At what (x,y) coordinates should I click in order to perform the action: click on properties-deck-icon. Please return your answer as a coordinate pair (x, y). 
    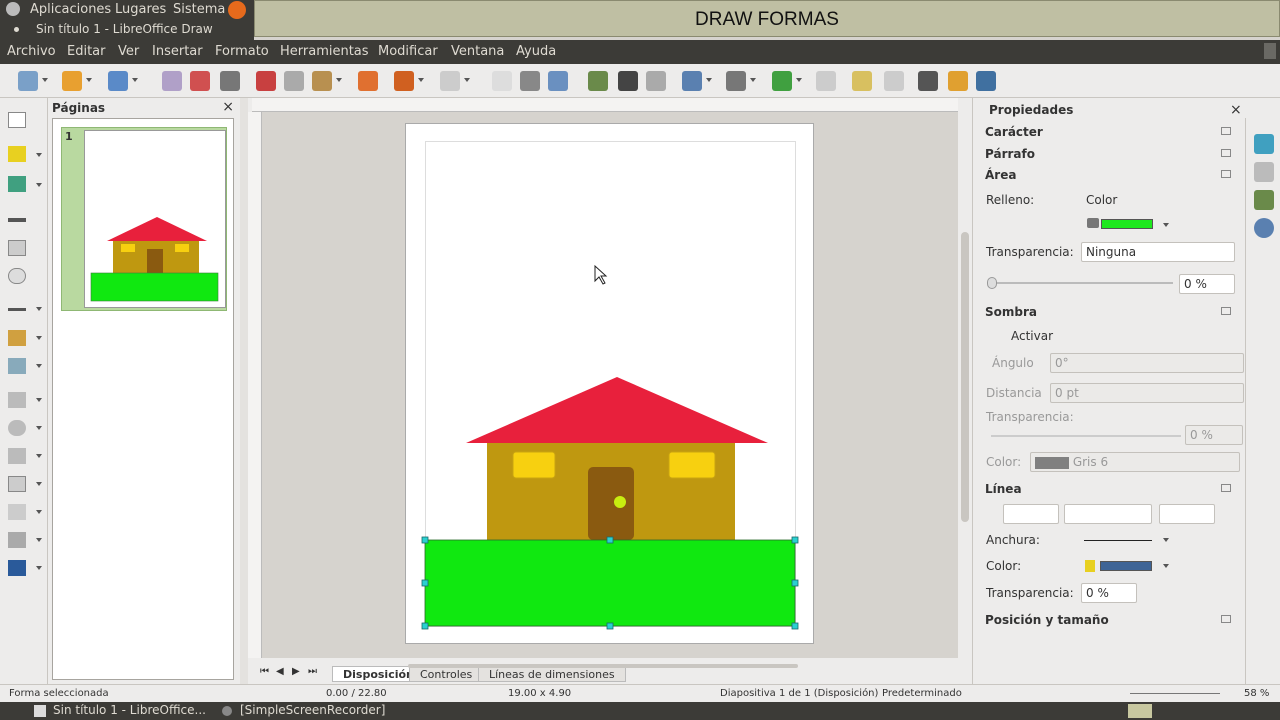
    Looking at the image, I should click on (1264, 144).